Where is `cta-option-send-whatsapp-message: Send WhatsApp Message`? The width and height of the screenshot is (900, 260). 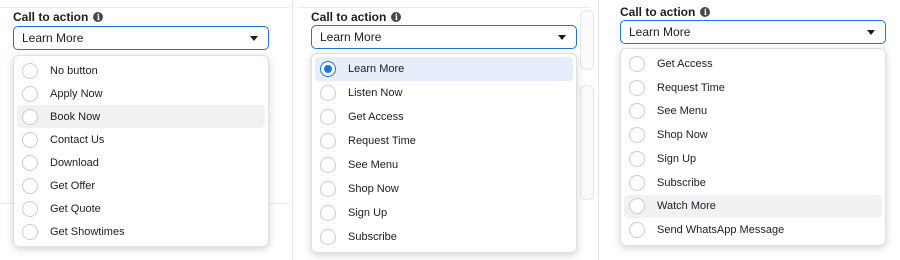 cta-option-send-whatsapp-message: Send WhatsApp Message is located at coordinates (753, 230).